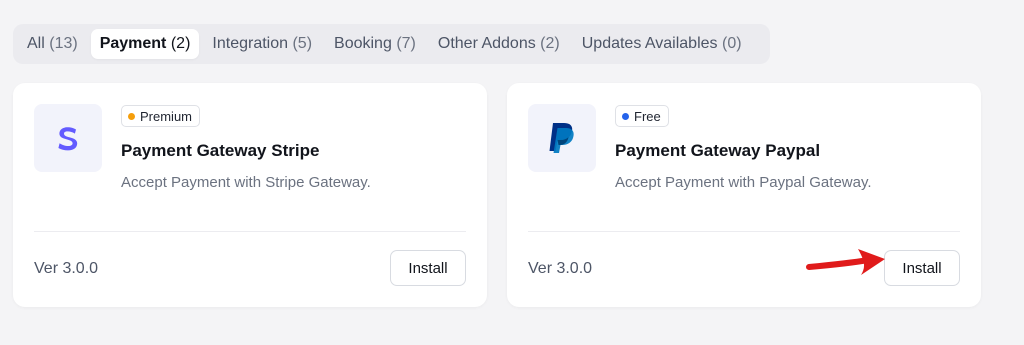 The height and width of the screenshot is (345, 1024). I want to click on tab-integration: Integration (5), so click(262, 44).